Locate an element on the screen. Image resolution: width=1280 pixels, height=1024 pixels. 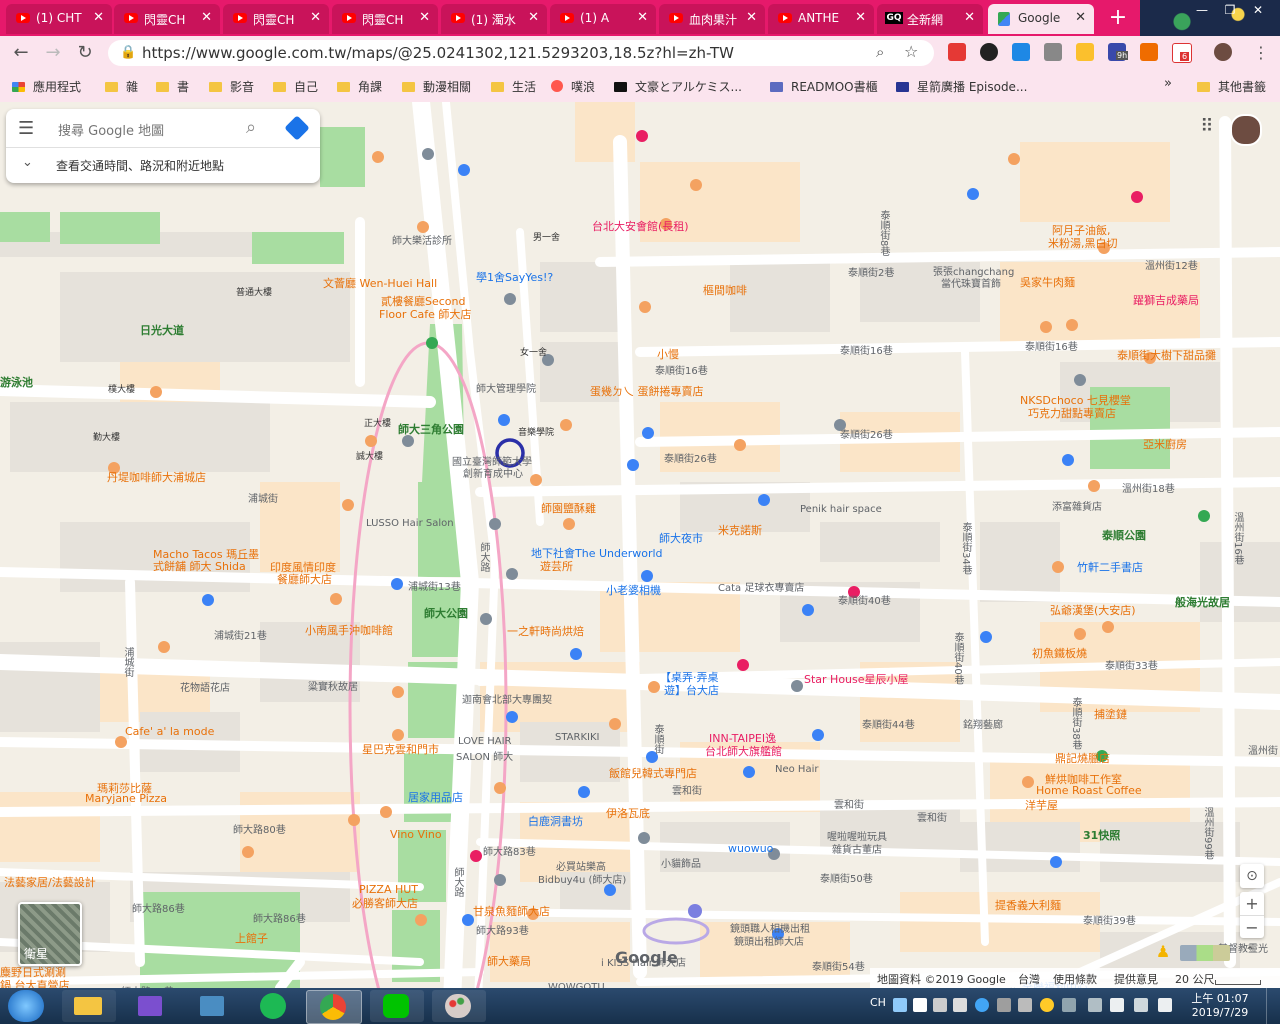
map-place-label: 師大藥局 is located at coordinates (509, 961).